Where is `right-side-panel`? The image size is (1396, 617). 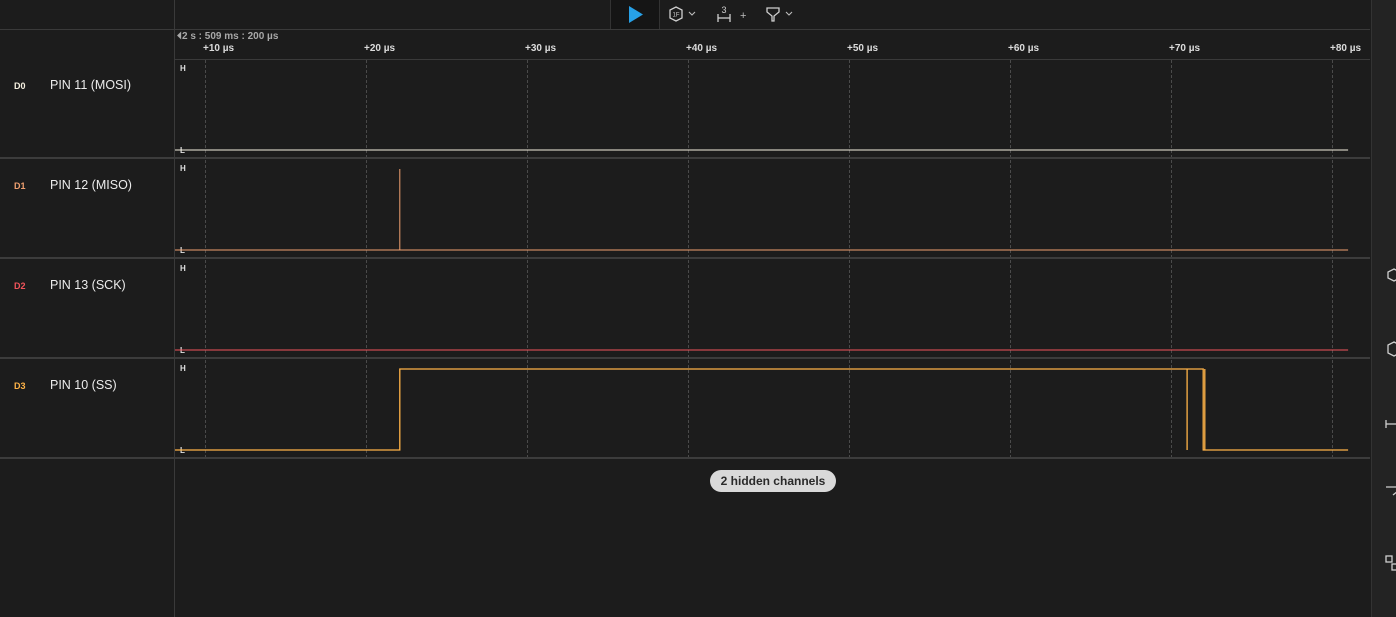 right-side-panel is located at coordinates (1383, 308).